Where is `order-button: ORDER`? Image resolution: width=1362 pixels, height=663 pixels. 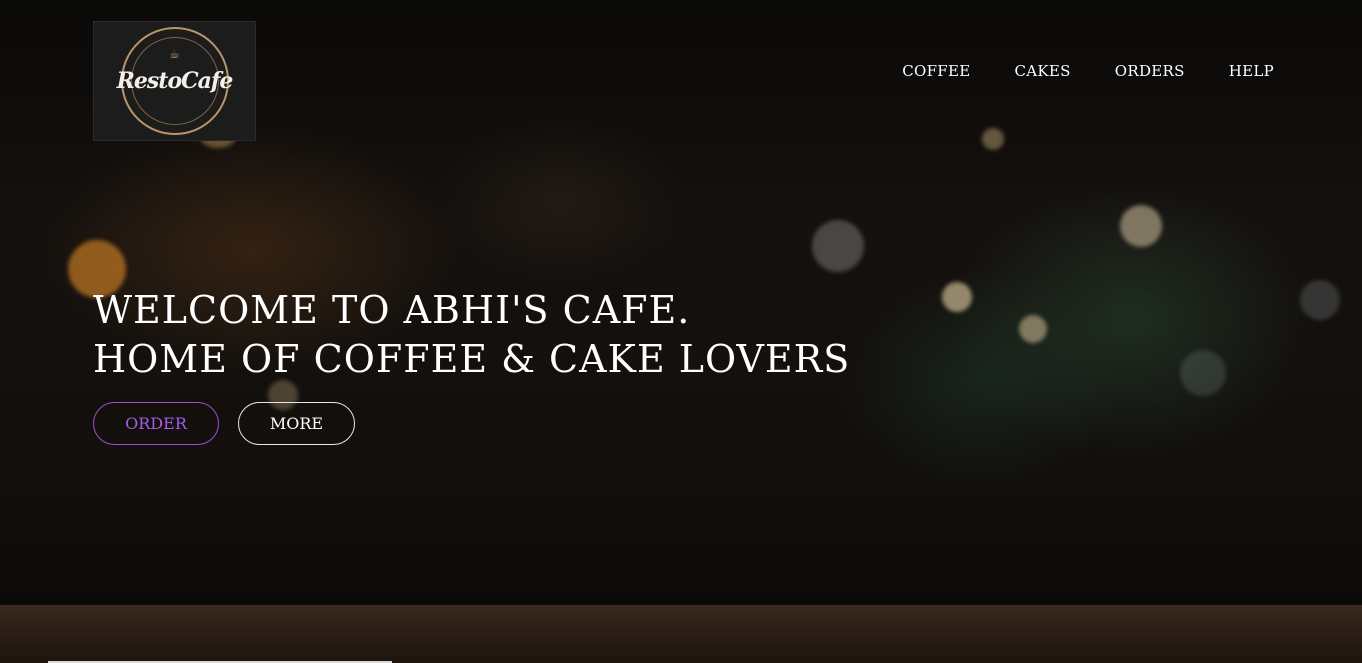 order-button: ORDER is located at coordinates (156, 423).